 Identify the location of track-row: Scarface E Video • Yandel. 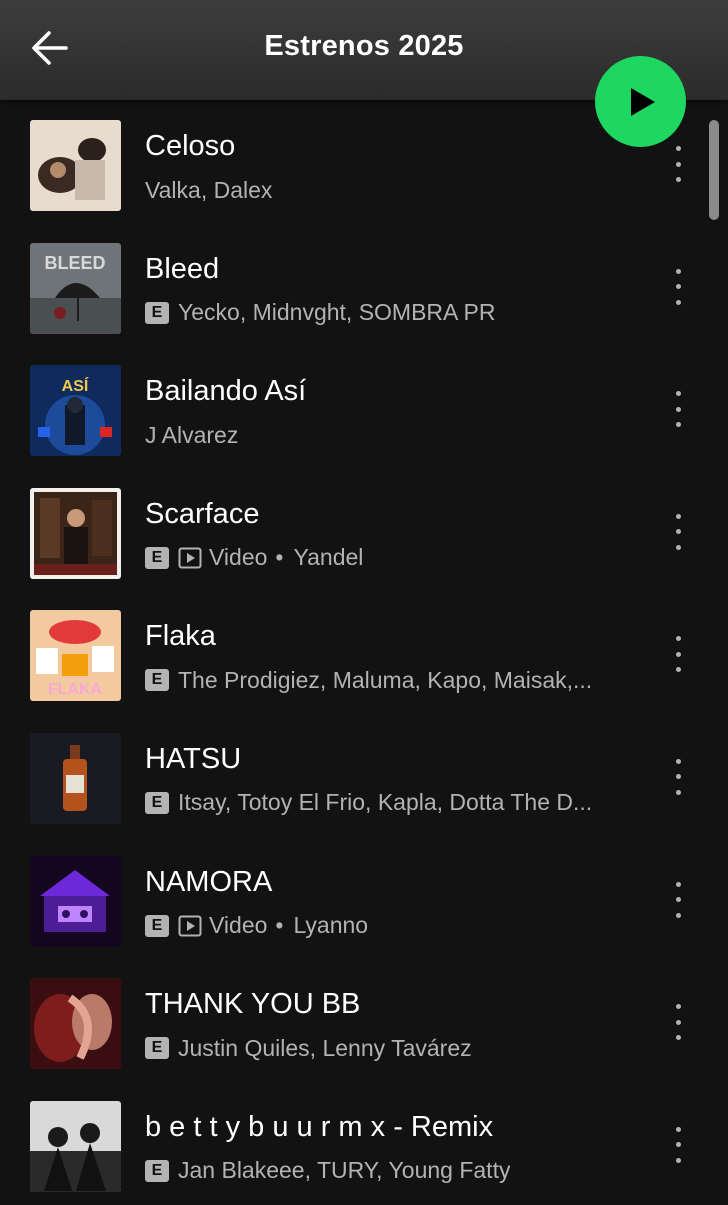
(364, 531).